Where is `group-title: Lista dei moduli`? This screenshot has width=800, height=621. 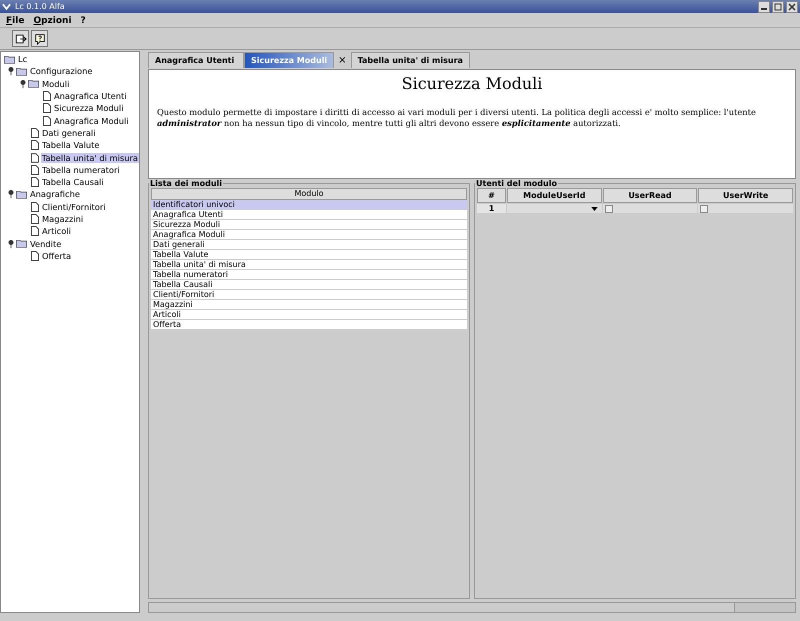
group-title: Lista dei moduli is located at coordinates (186, 183).